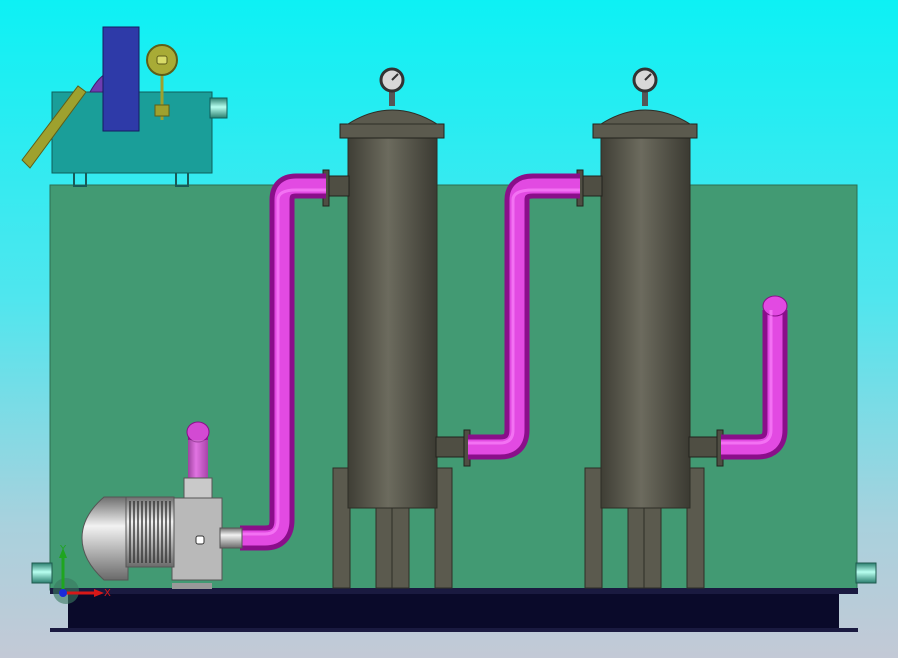 The image size is (898, 658). I want to click on tank-nozzle-right, so click(866, 573).